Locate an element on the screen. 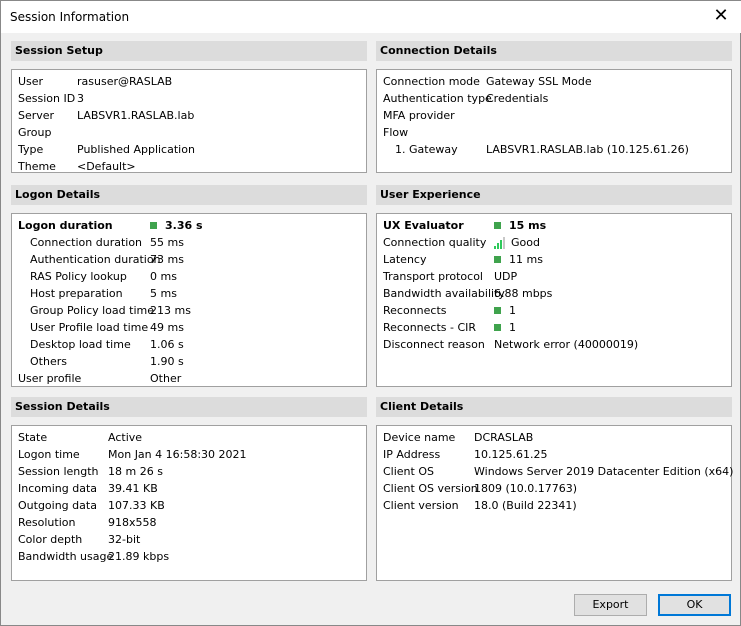 Image resolution: width=741 pixels, height=626 pixels. info-row: Flow is located at coordinates (557, 132).